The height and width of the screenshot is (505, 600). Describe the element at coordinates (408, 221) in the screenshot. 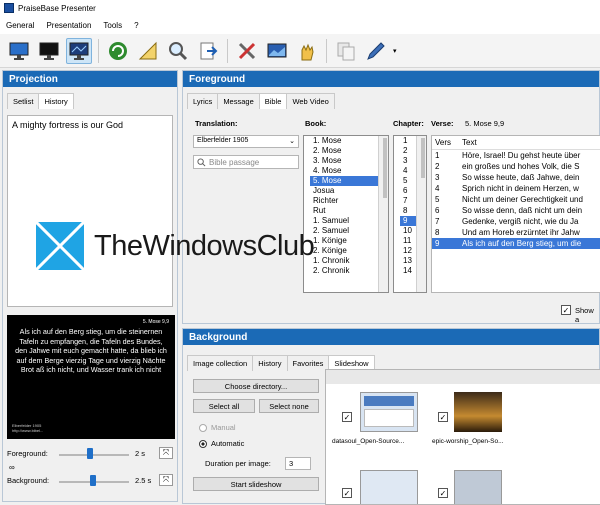

I see `chapter-item: 9` at that location.